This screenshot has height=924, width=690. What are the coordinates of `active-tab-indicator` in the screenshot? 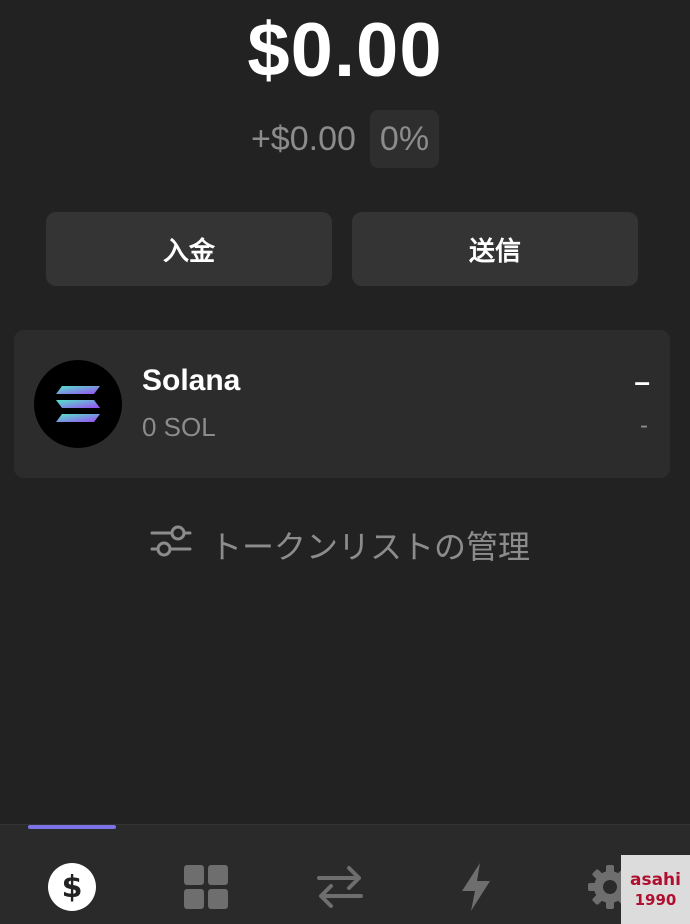 It's located at (72, 827).